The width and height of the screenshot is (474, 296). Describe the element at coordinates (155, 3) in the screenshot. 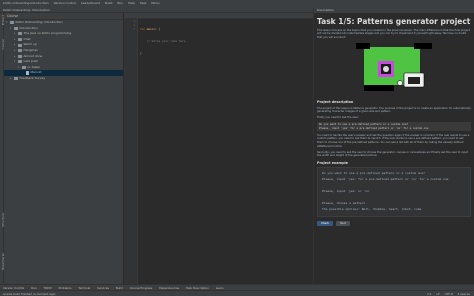

I see `menu-menu: Menu` at that location.